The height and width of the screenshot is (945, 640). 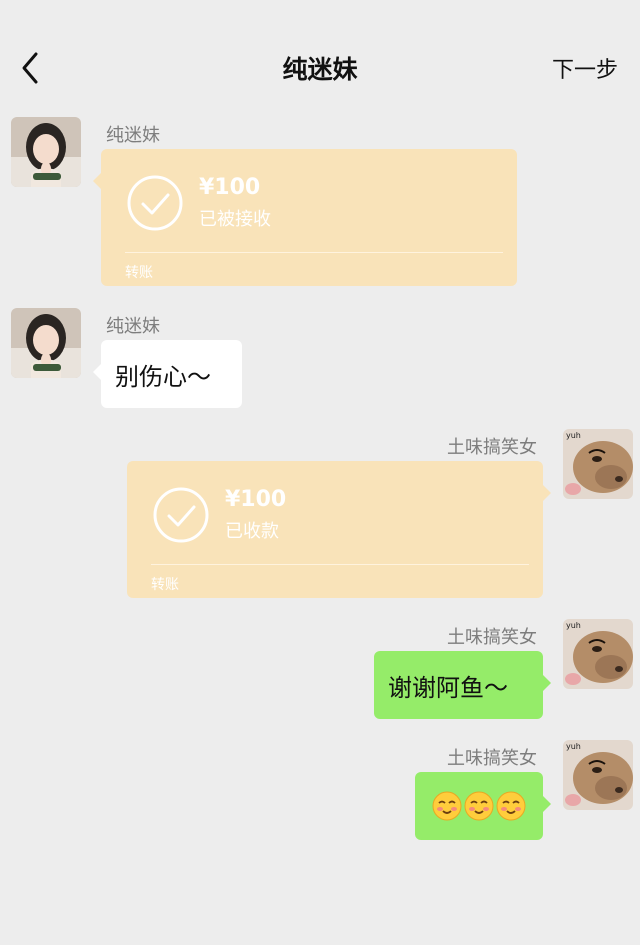 I want to click on message-text: 谢谢阿鱼～, so click(x=448, y=687).